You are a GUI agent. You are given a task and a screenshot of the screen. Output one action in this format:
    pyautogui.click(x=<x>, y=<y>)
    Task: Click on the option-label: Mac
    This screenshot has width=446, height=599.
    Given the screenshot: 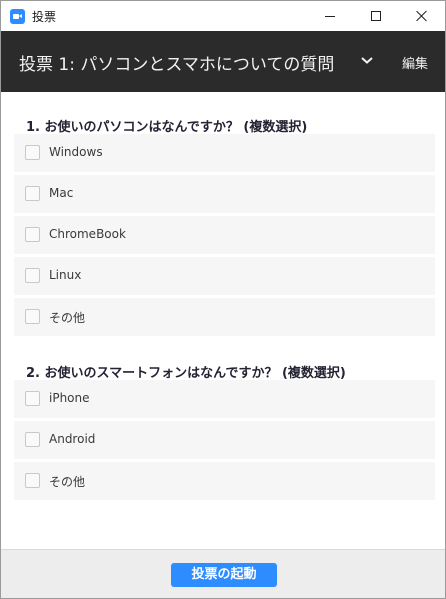 What is the action you would take?
    pyautogui.click(x=61, y=193)
    